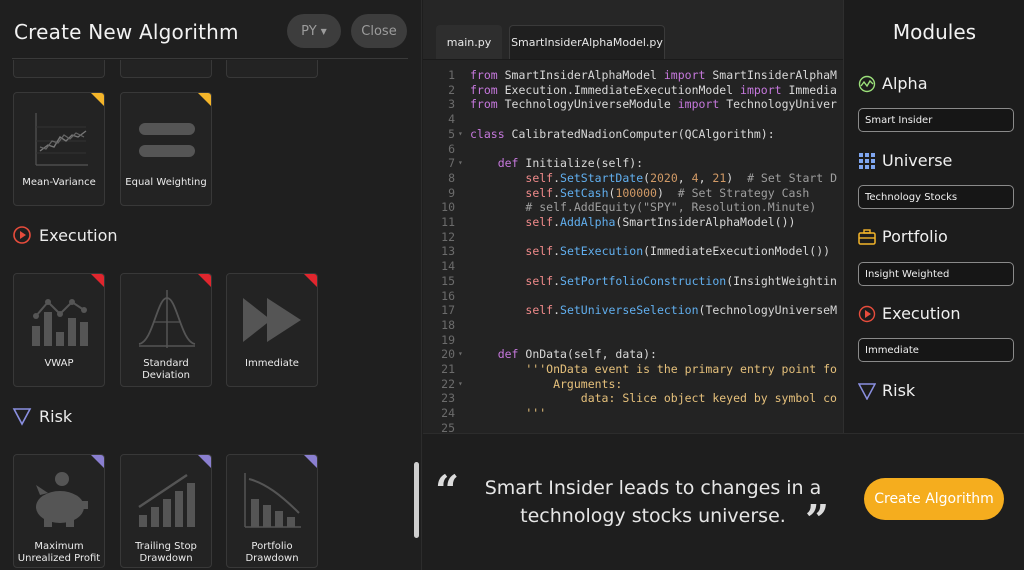 This screenshot has height=570, width=1024. Describe the element at coordinates (451, 192) in the screenshot. I see `line-number: 9` at that location.